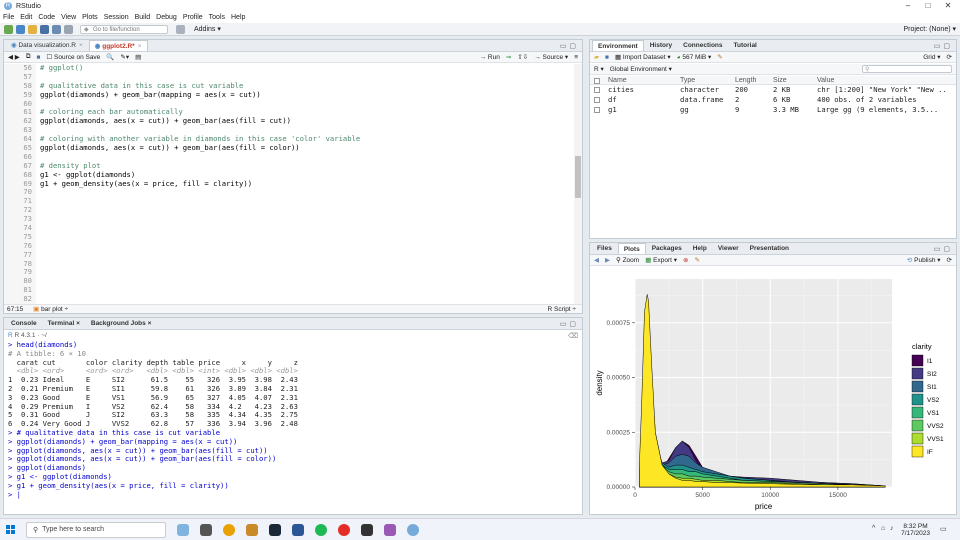  What do you see at coordinates (321, 529) in the screenshot?
I see `spotify-icon` at bounding box center [321, 529].